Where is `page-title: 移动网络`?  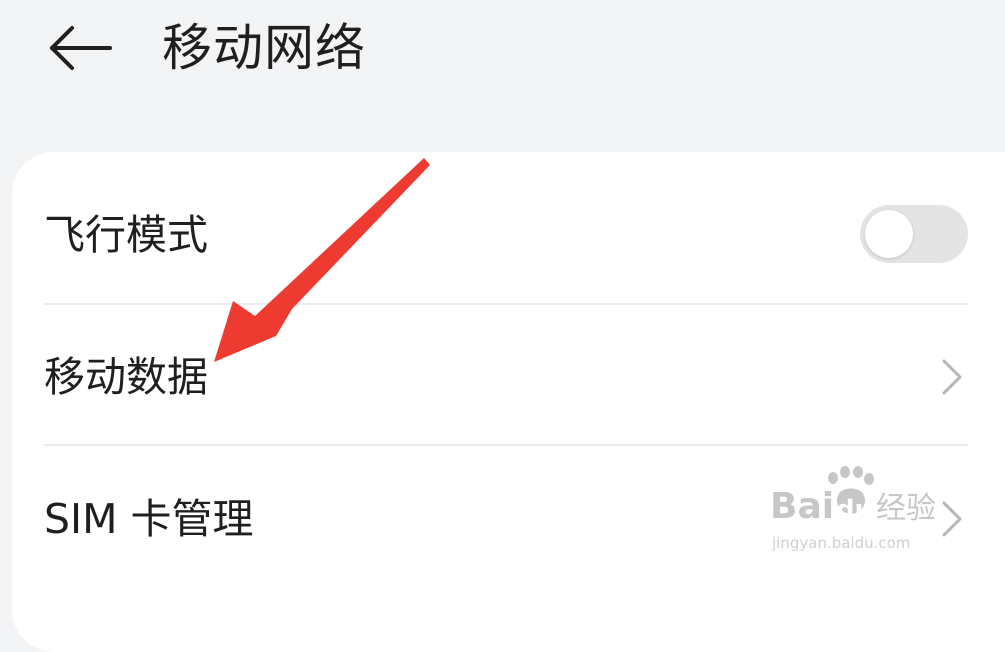 page-title: 移动网络 is located at coordinates (264, 48).